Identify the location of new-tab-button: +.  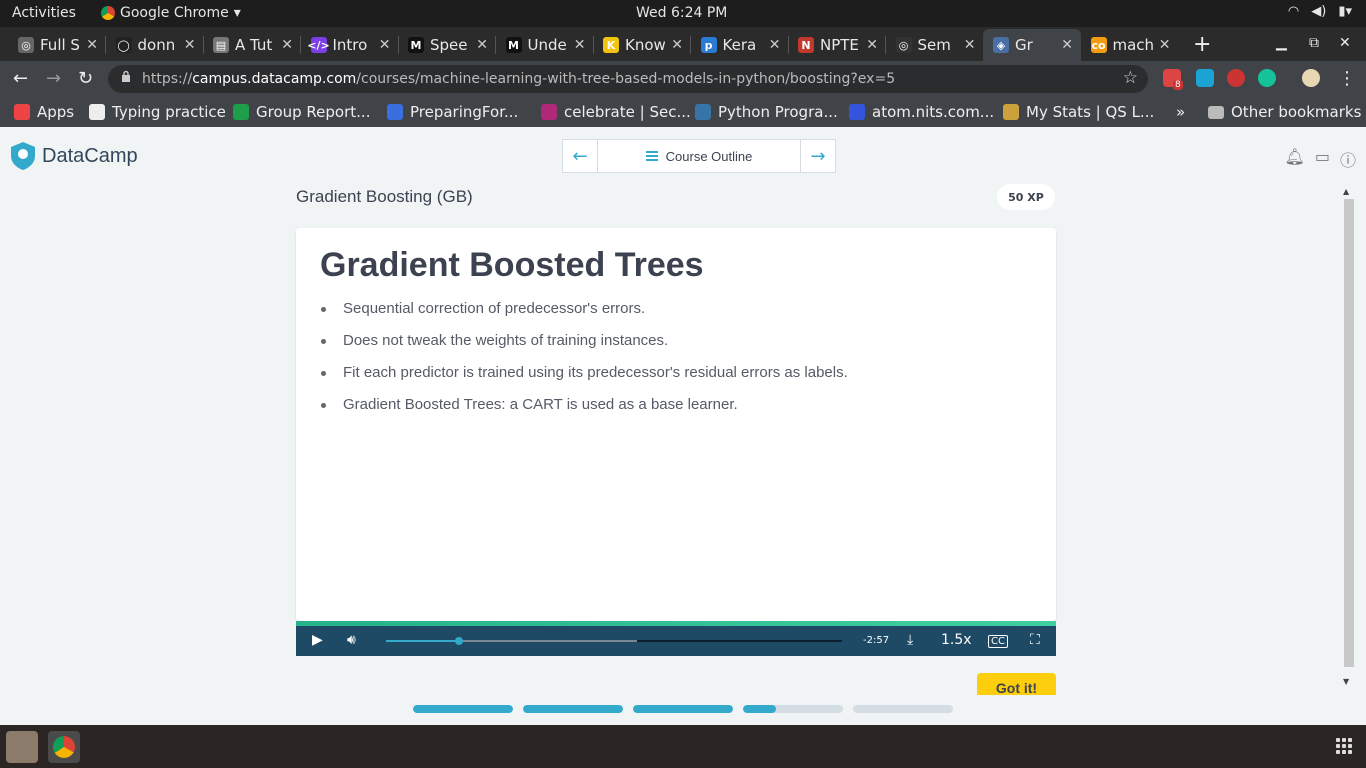
(1202, 44).